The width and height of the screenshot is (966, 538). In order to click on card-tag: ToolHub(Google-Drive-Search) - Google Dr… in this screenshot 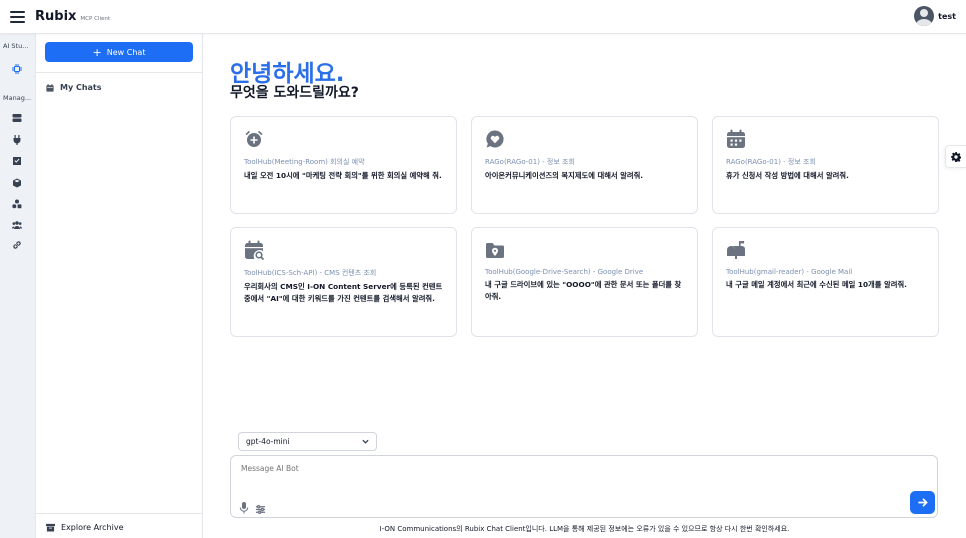, I will do `click(564, 272)`.